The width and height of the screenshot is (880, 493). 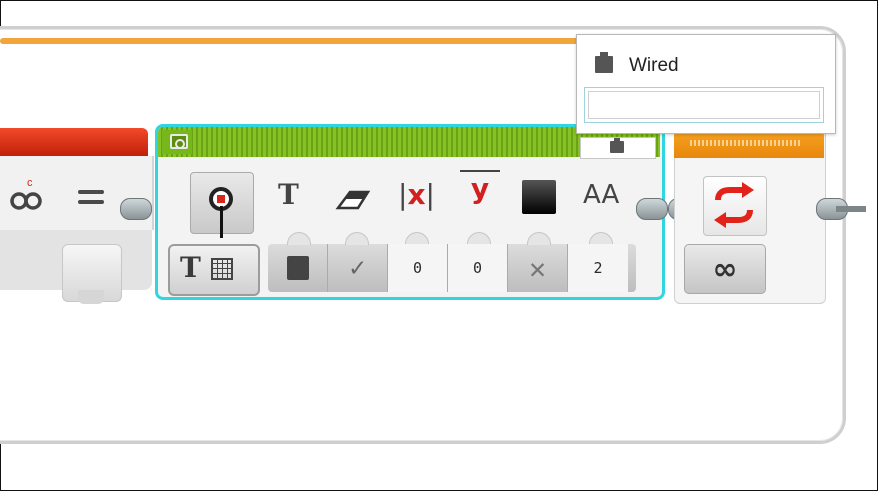 I want to click on color-param-cell: ✕, so click(x=538, y=268).